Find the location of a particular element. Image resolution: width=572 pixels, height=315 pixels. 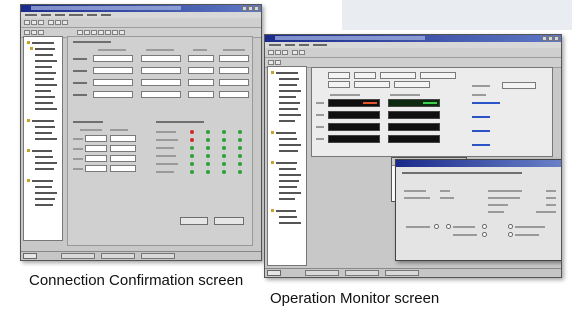

apply-button is located at coordinates (194, 221).